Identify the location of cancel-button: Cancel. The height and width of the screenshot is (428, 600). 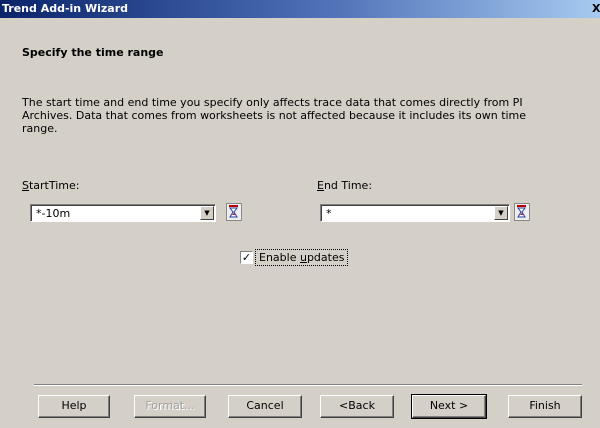
(265, 406).